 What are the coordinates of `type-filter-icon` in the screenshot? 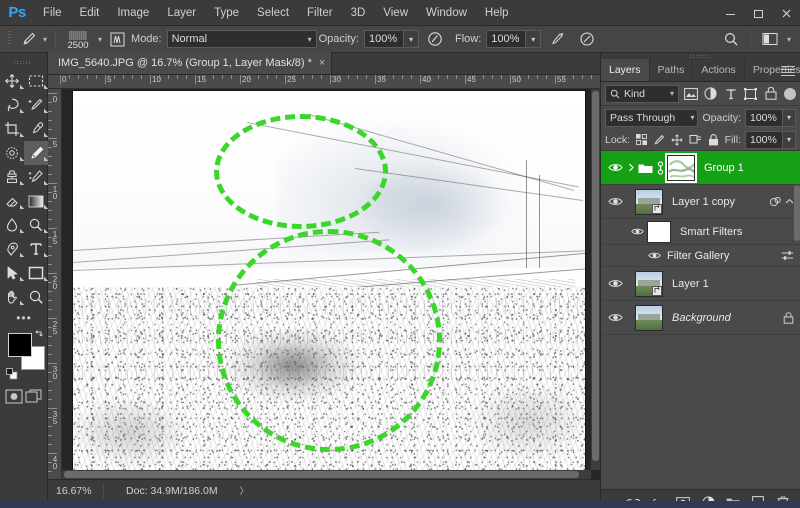 It's located at (730, 94).